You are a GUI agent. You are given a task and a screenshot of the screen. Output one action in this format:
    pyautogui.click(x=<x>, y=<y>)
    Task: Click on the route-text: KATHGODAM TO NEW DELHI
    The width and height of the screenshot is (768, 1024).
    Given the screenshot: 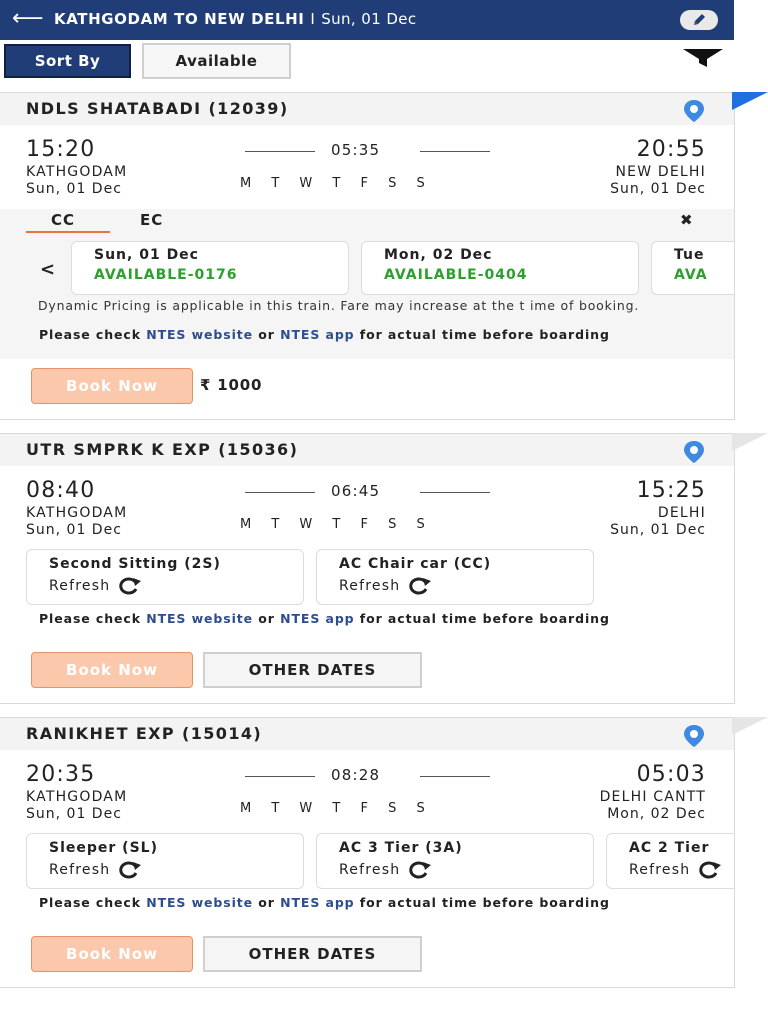 What is the action you would take?
    pyautogui.click(x=179, y=19)
    